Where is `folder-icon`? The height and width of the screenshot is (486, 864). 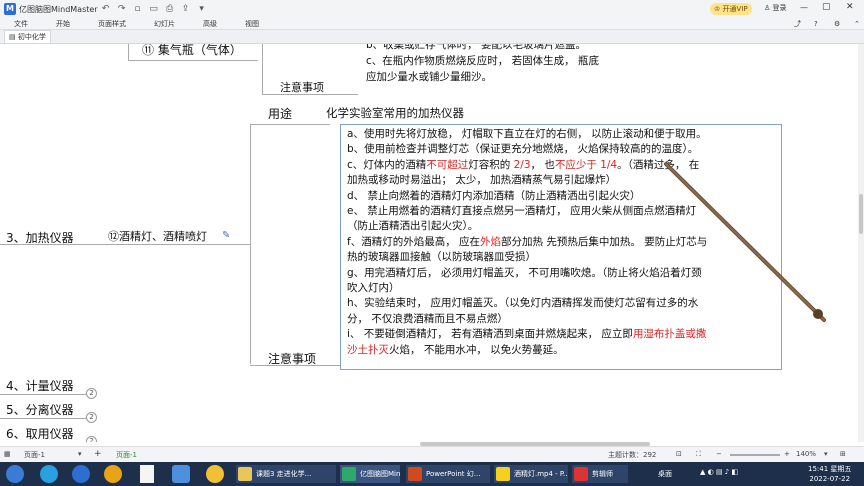 folder-icon is located at coordinates (245, 474).